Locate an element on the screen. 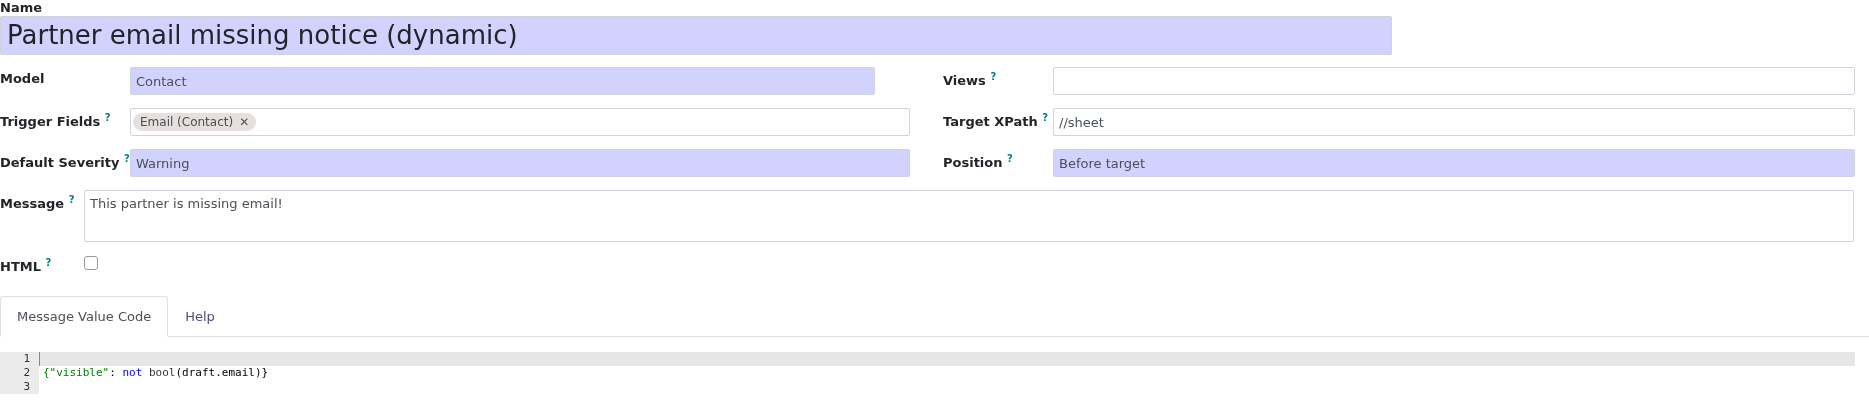  tags-field: Email (Contact) ✕ is located at coordinates (520, 122).